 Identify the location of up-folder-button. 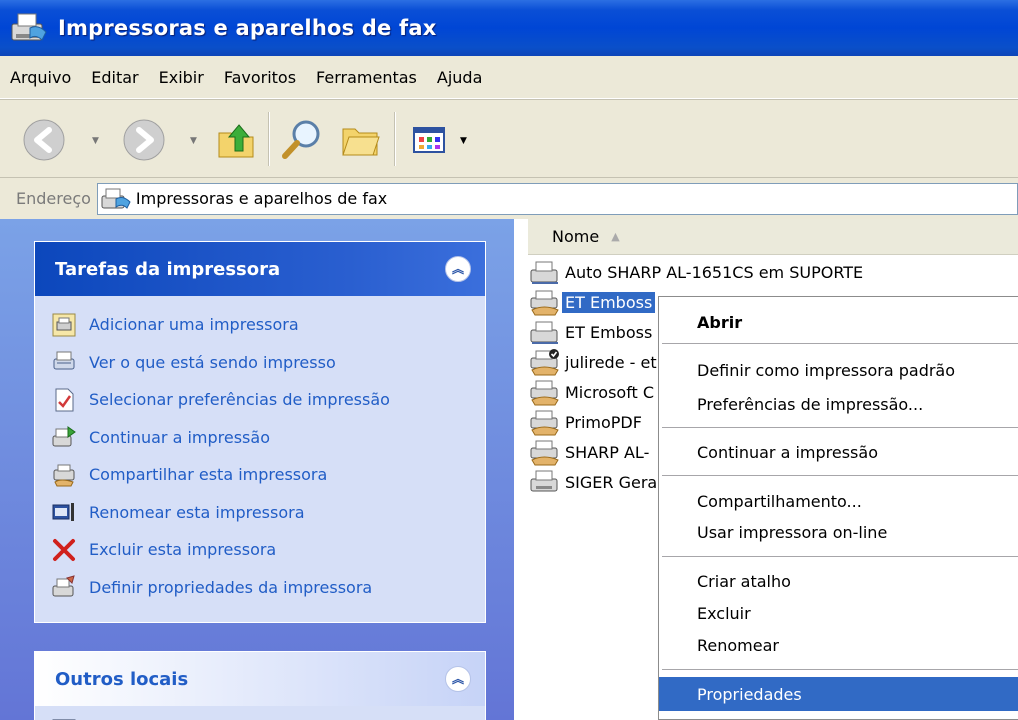
(236, 140).